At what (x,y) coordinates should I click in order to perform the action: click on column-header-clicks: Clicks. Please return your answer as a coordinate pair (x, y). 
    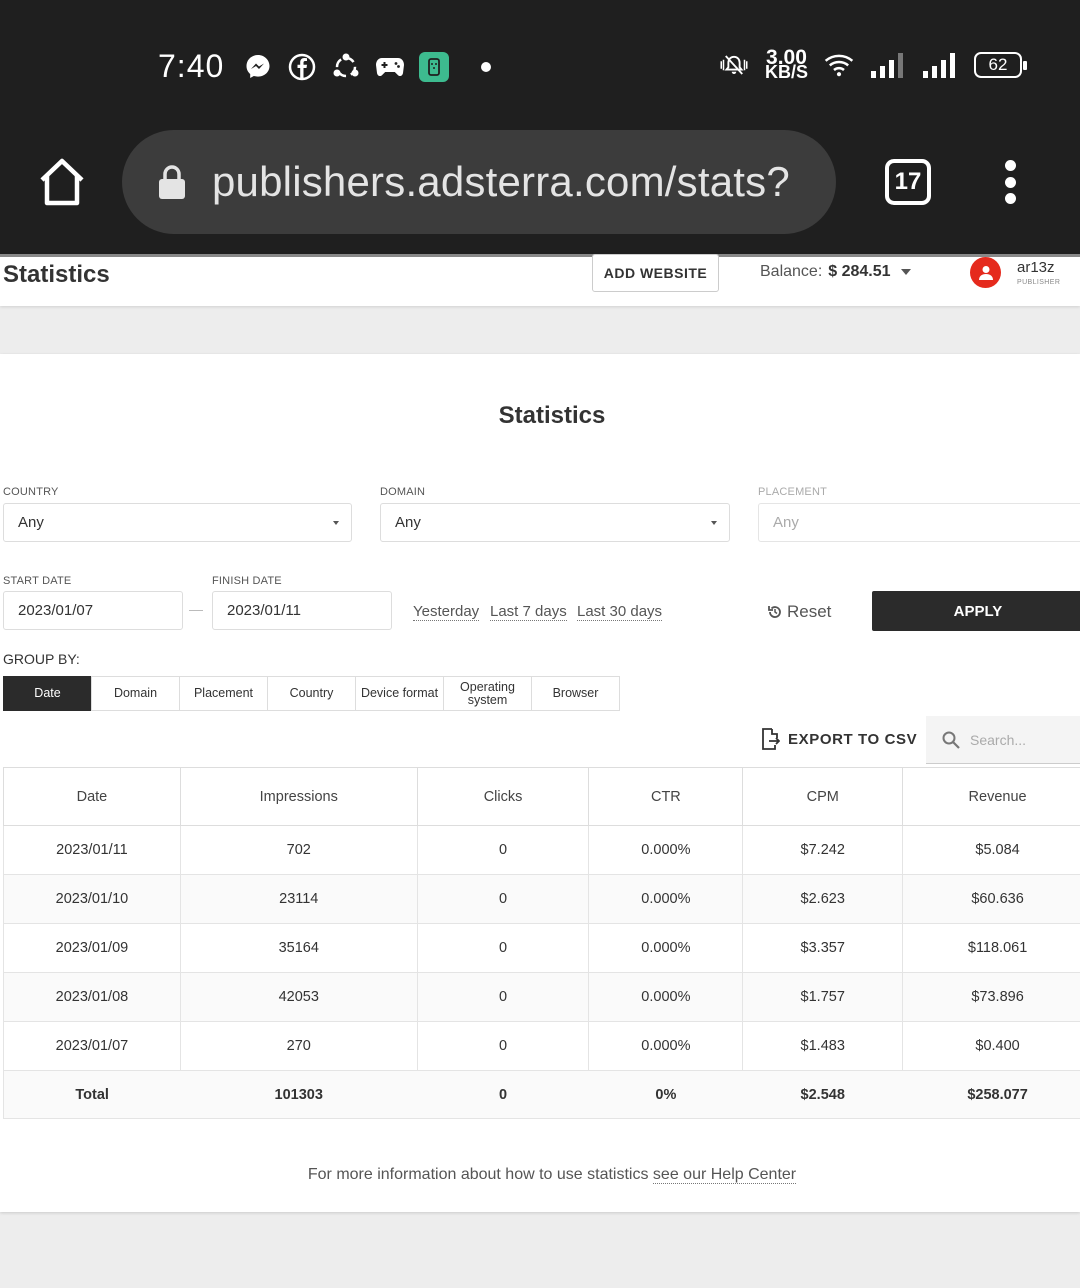
    Looking at the image, I should click on (503, 796).